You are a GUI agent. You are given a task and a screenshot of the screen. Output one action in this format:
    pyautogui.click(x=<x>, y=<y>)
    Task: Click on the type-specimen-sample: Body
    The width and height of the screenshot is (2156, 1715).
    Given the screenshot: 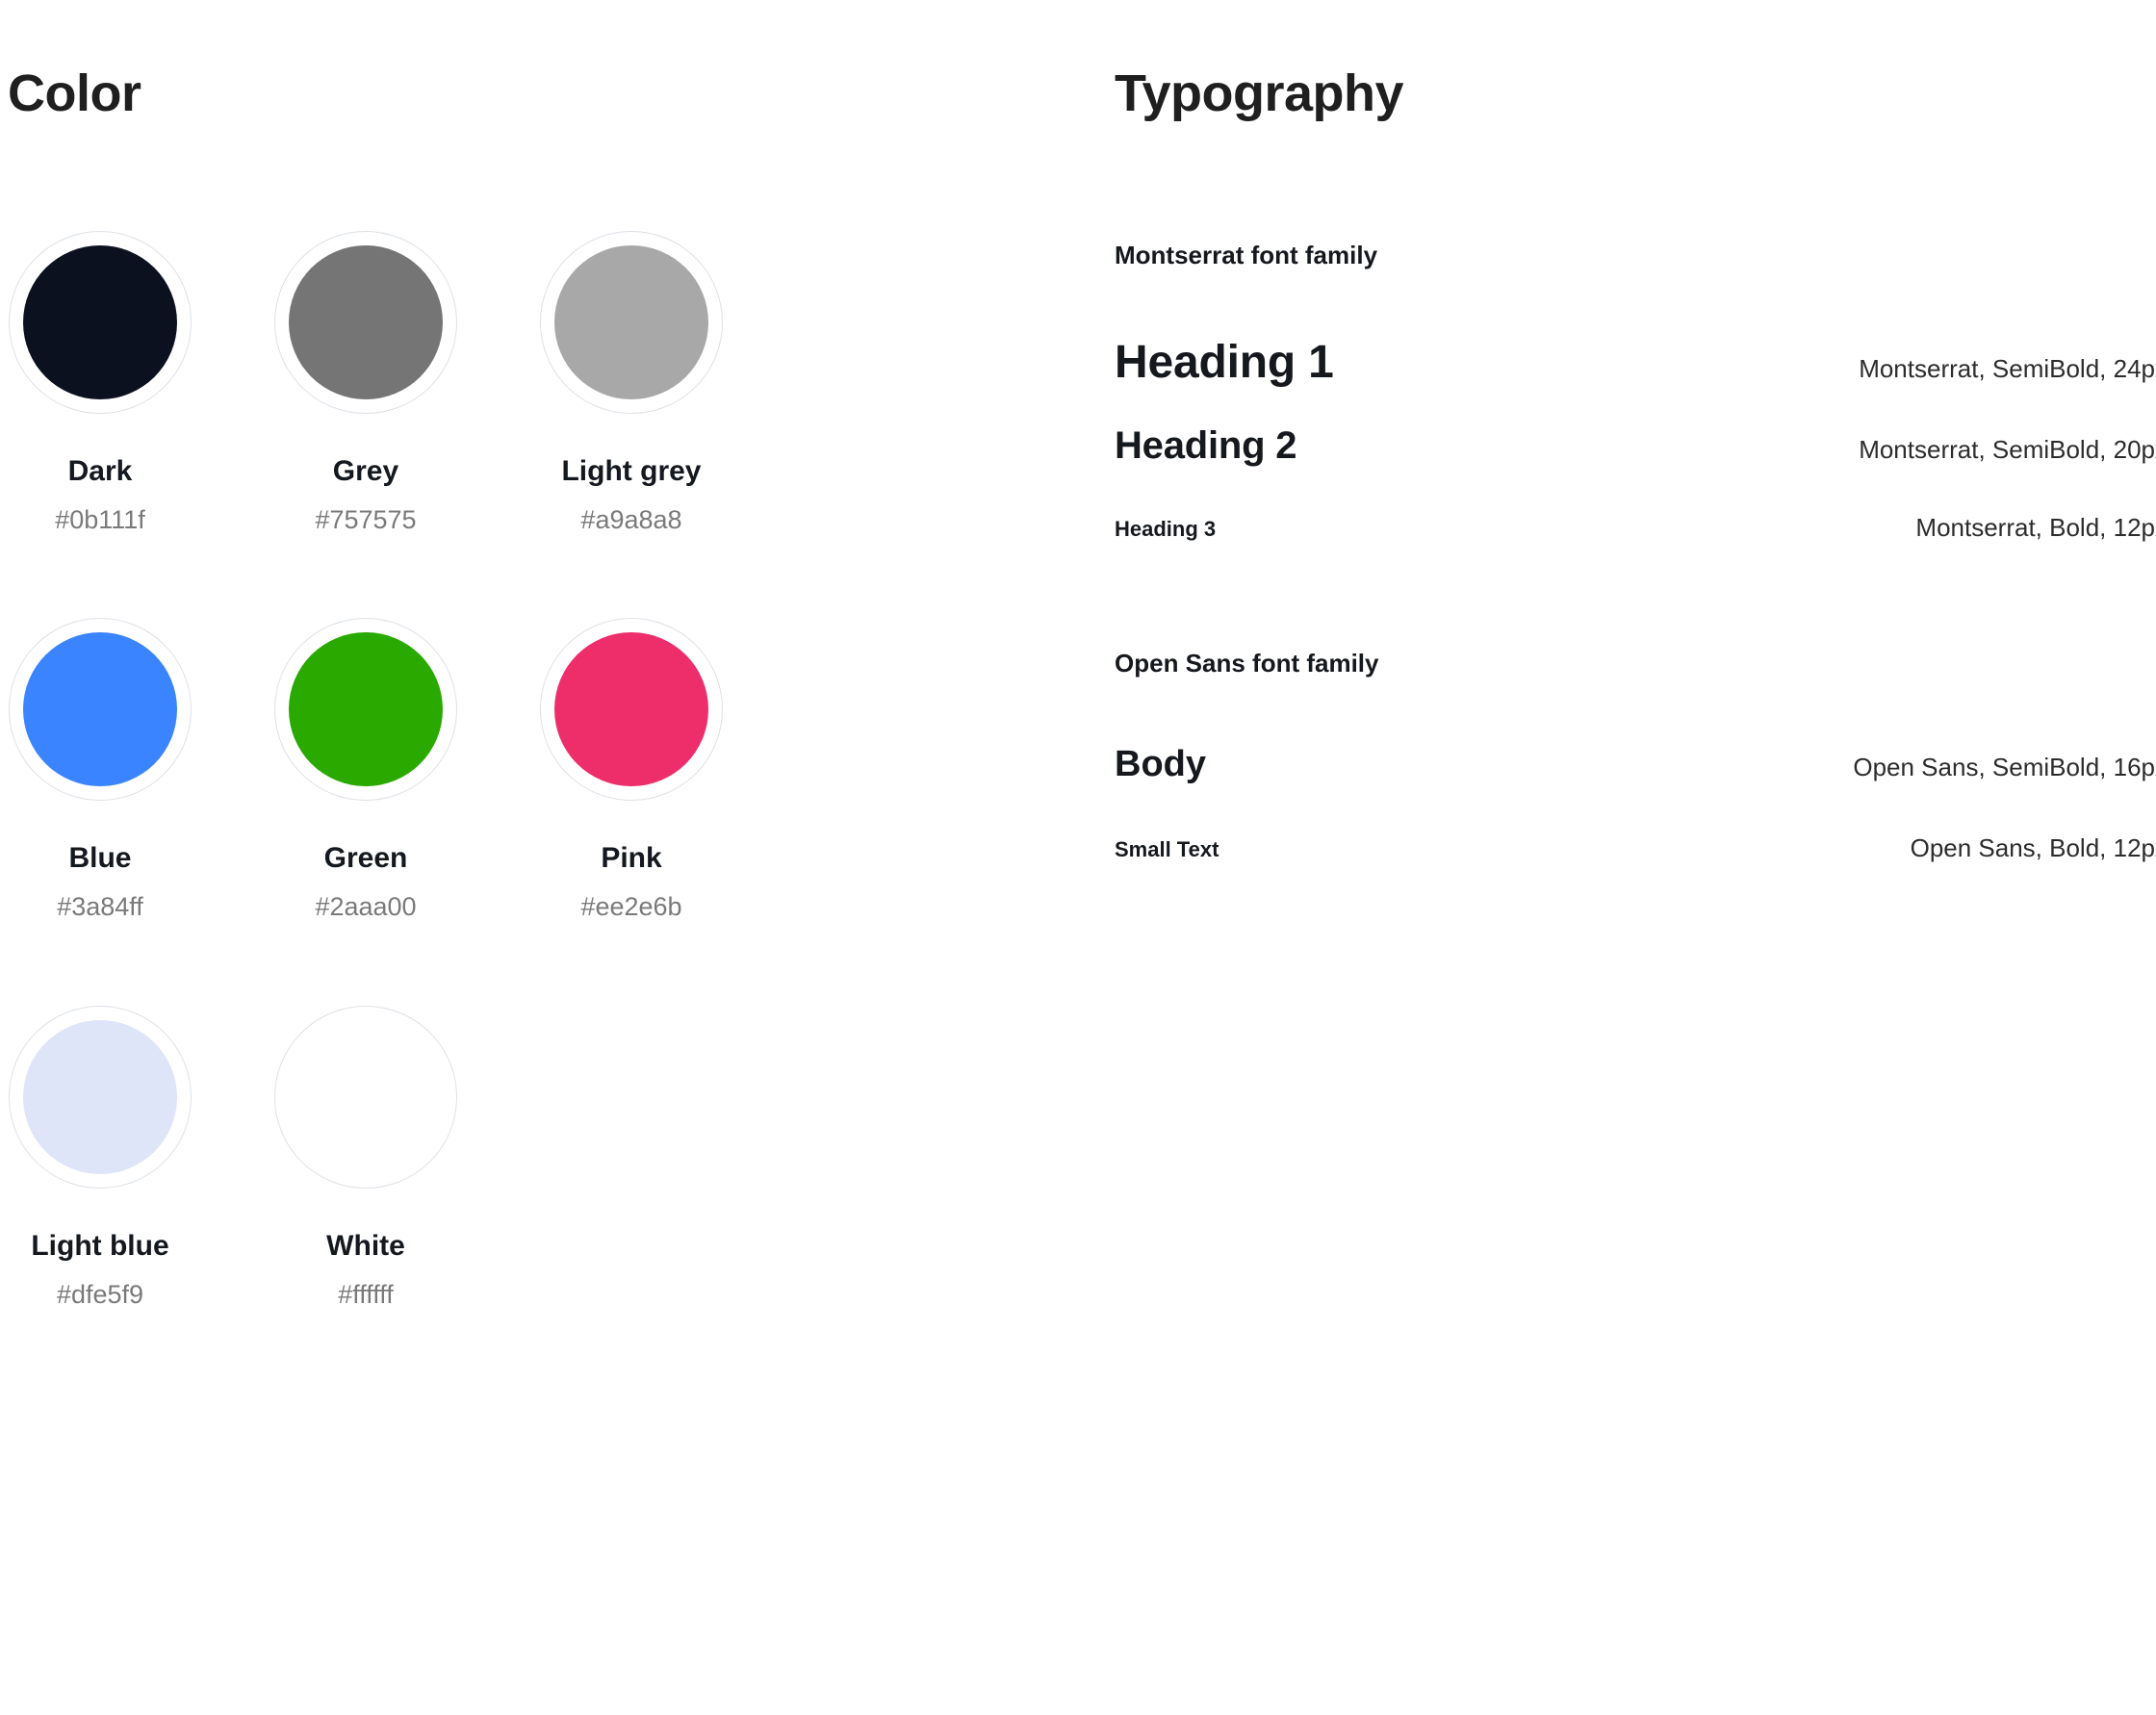 What is the action you would take?
    pyautogui.click(x=1160, y=764)
    